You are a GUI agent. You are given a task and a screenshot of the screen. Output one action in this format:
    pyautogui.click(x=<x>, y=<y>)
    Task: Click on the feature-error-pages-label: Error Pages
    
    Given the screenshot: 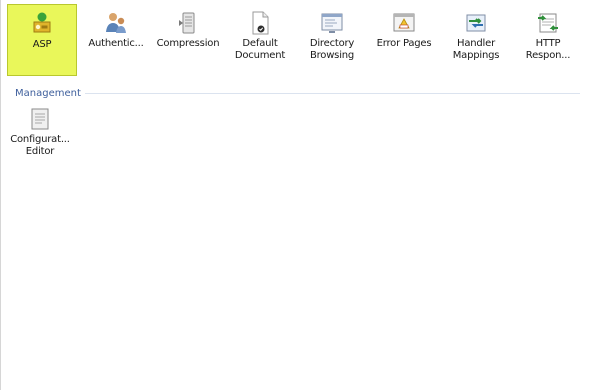 What is the action you would take?
    pyautogui.click(x=404, y=43)
    